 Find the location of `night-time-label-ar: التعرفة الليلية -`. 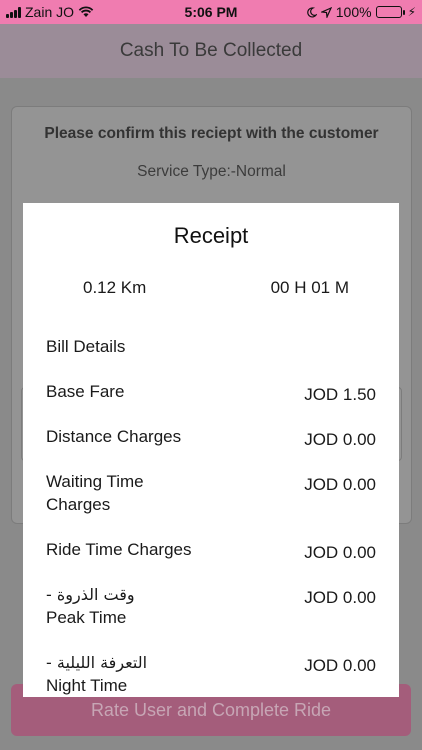

night-time-label-ar: التعرفة الليلية - is located at coordinates (97, 662).